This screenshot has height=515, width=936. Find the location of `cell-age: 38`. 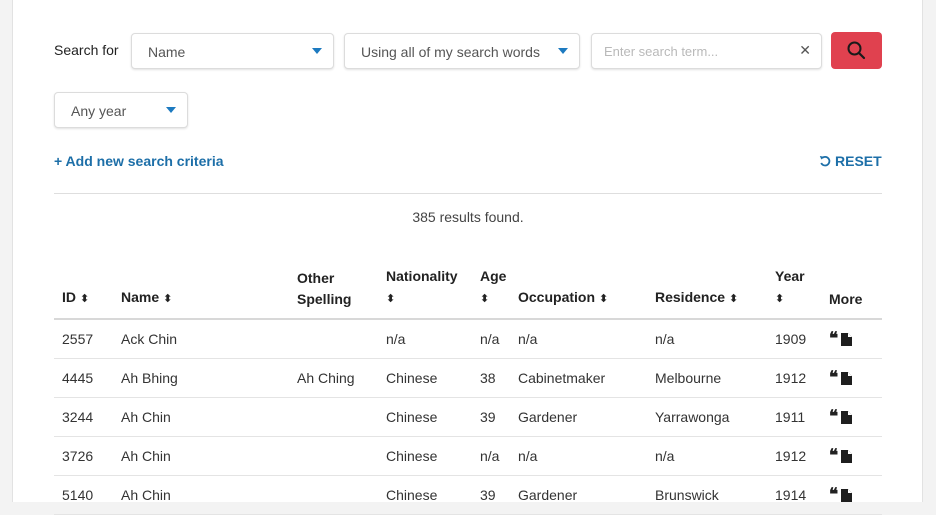

cell-age: 38 is located at coordinates (491, 378).